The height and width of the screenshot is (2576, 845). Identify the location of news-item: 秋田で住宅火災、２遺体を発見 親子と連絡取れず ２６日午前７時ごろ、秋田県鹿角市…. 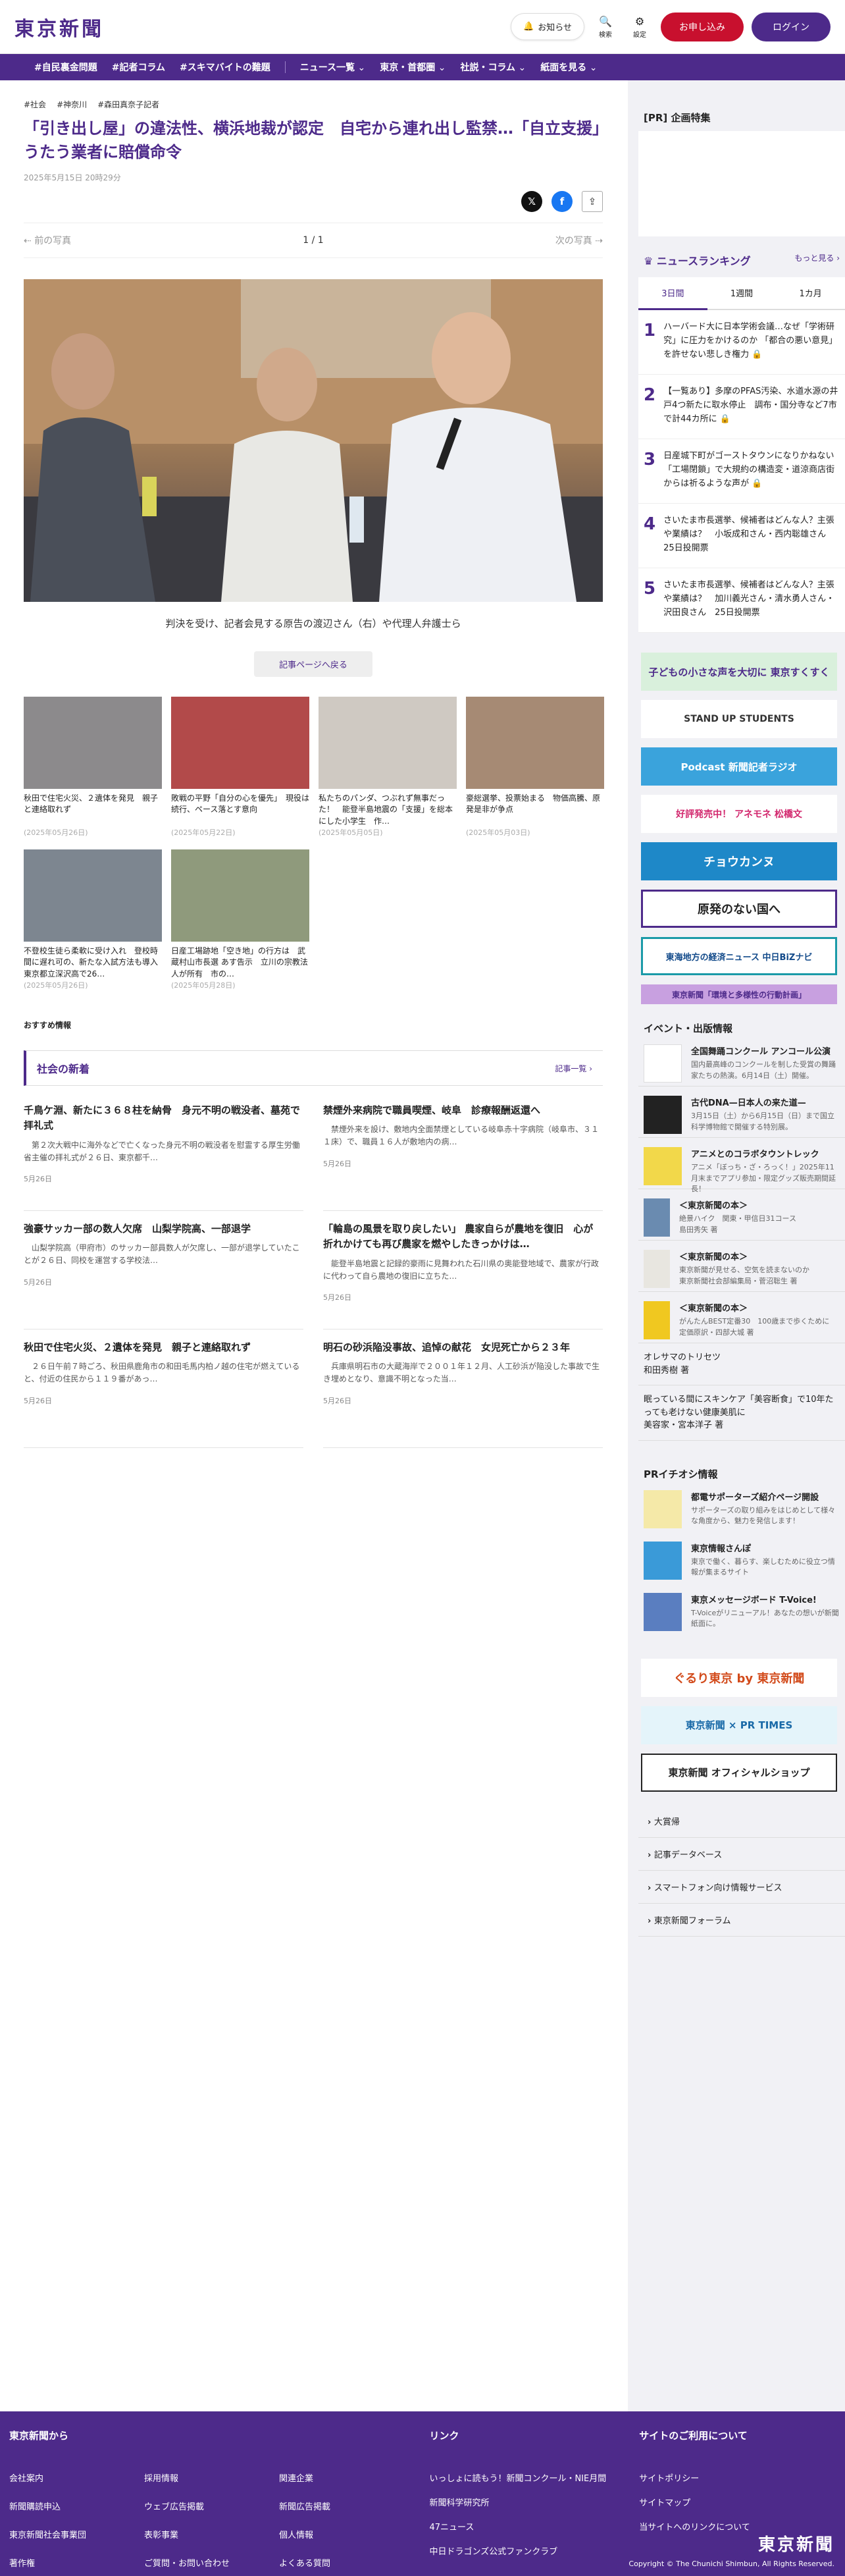
(164, 1388).